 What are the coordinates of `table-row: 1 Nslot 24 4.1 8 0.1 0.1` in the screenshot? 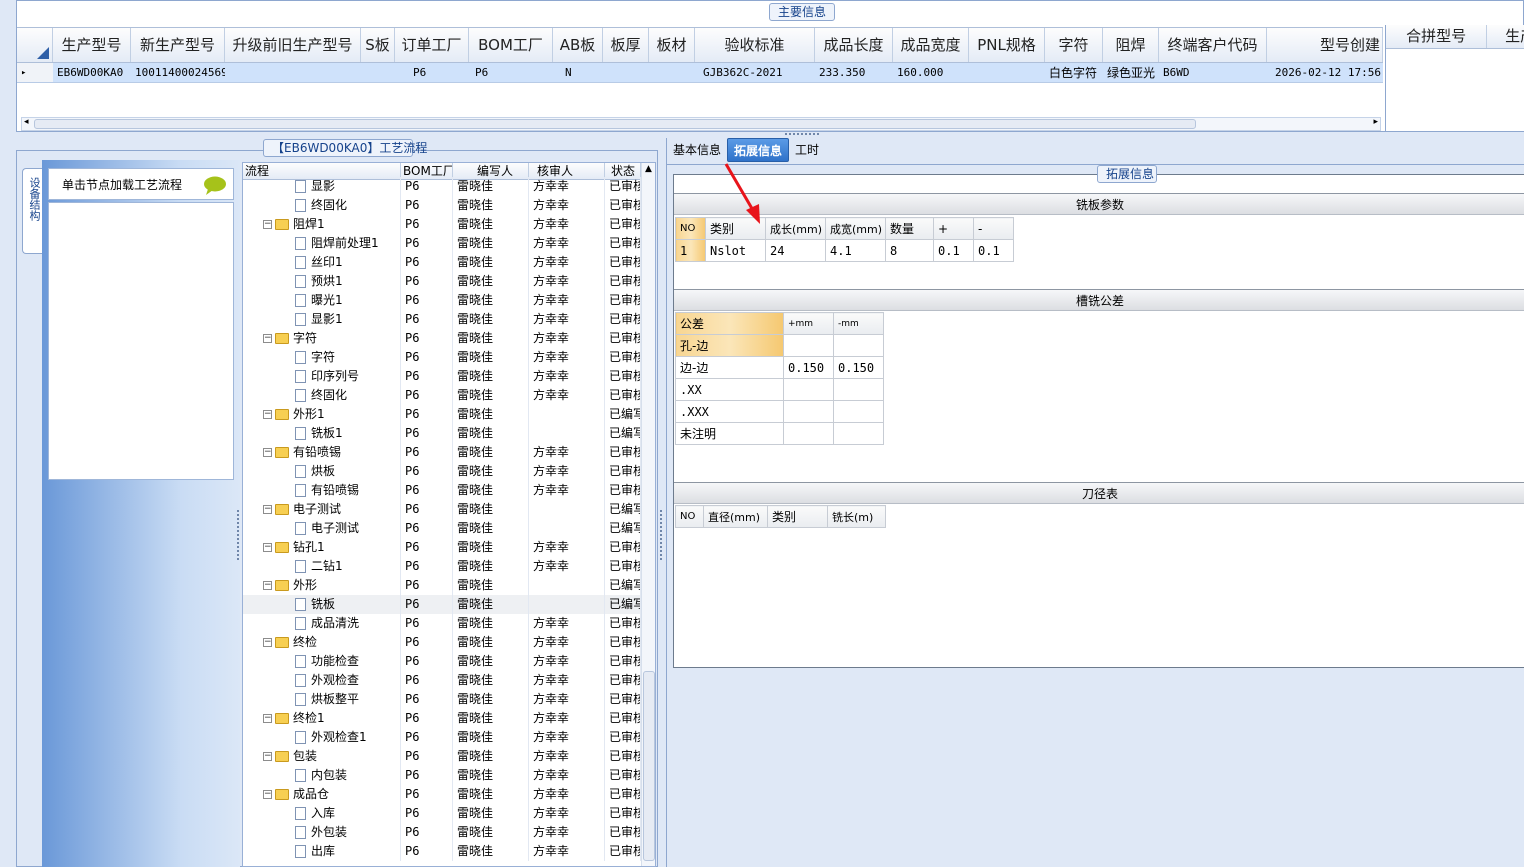 It's located at (844, 250).